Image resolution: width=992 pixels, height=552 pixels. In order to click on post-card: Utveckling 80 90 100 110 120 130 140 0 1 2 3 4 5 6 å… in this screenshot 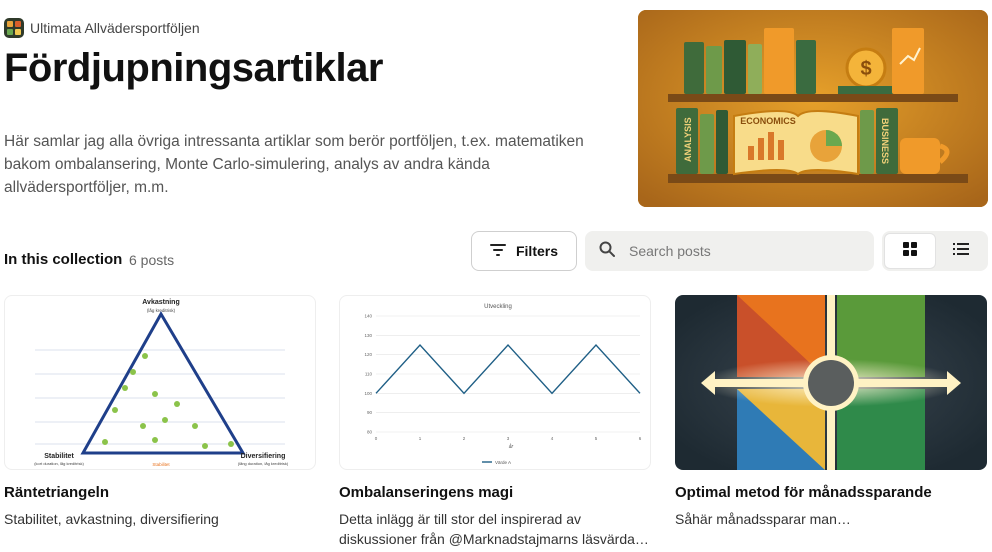, I will do `click(495, 422)`.